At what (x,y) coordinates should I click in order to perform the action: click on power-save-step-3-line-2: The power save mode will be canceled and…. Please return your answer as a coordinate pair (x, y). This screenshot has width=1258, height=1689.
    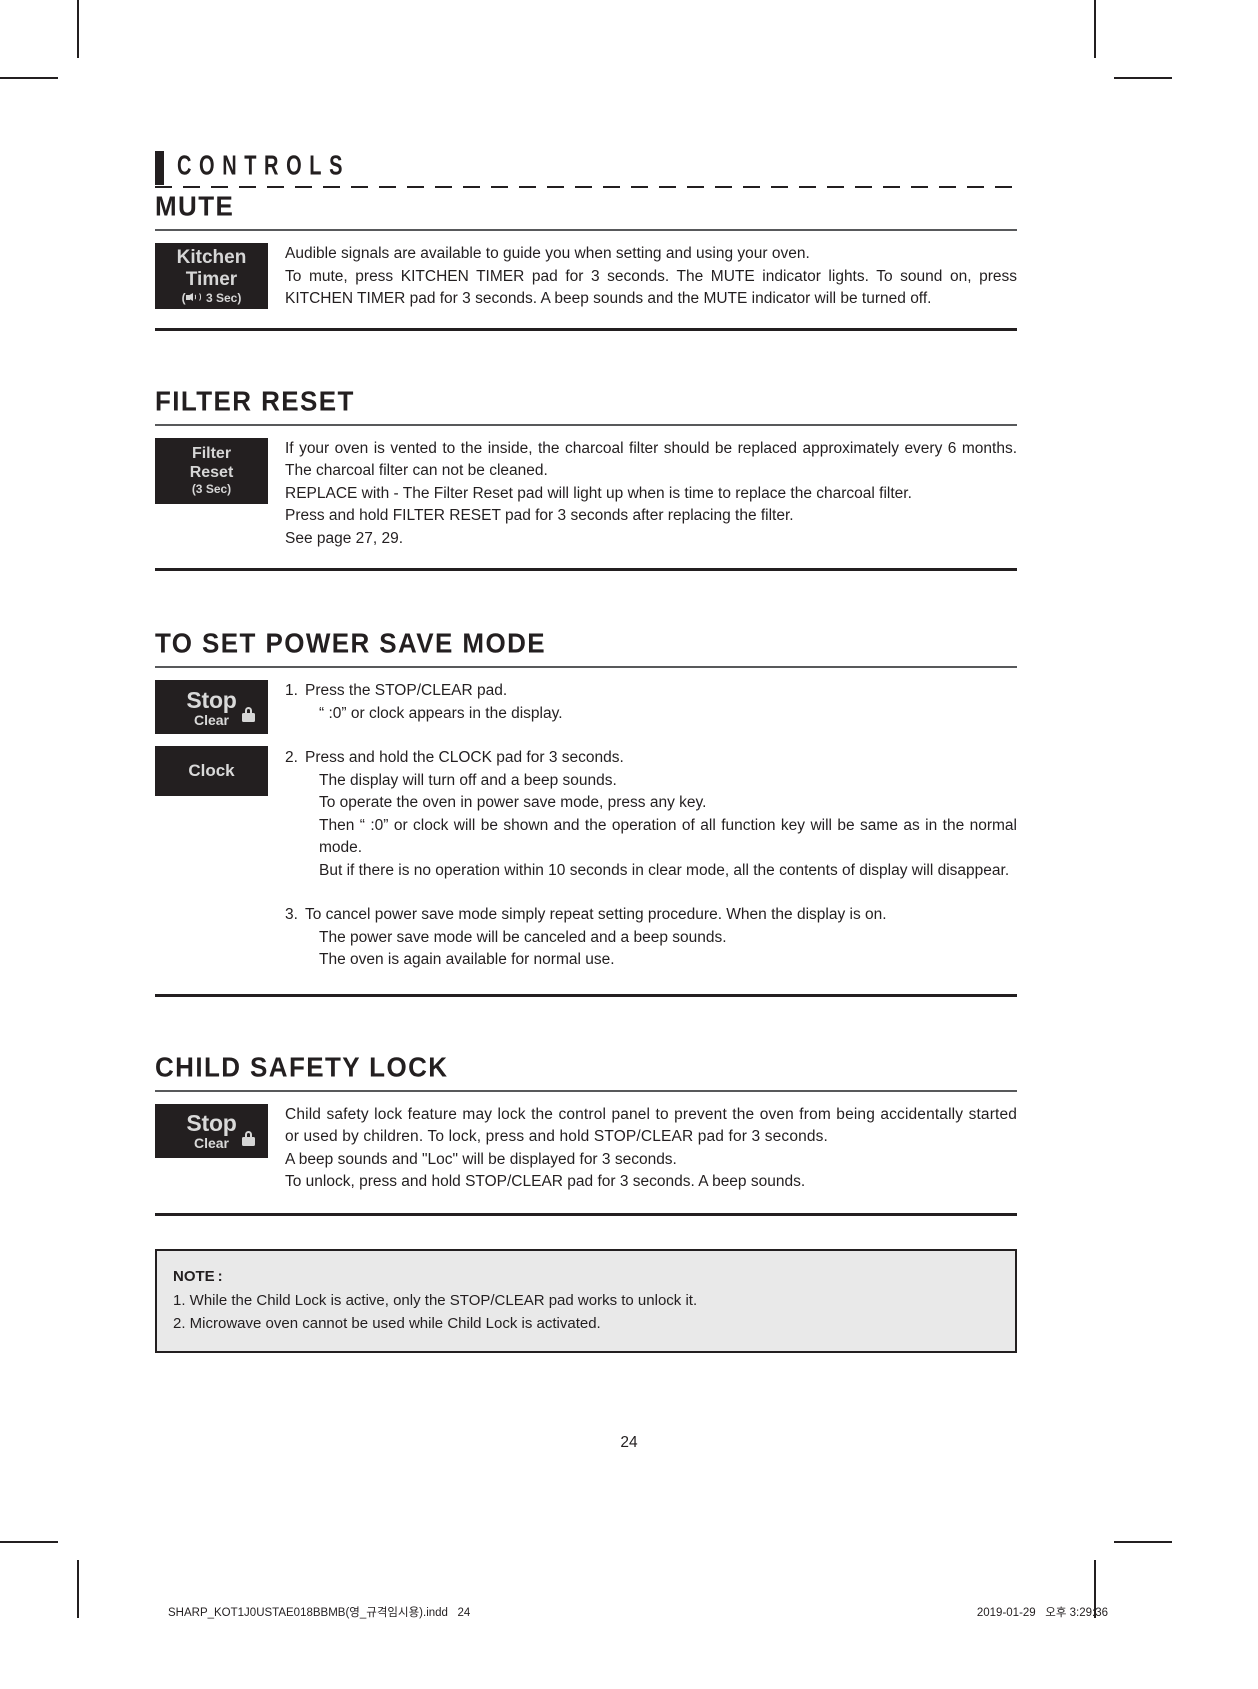
    Looking at the image, I should click on (523, 937).